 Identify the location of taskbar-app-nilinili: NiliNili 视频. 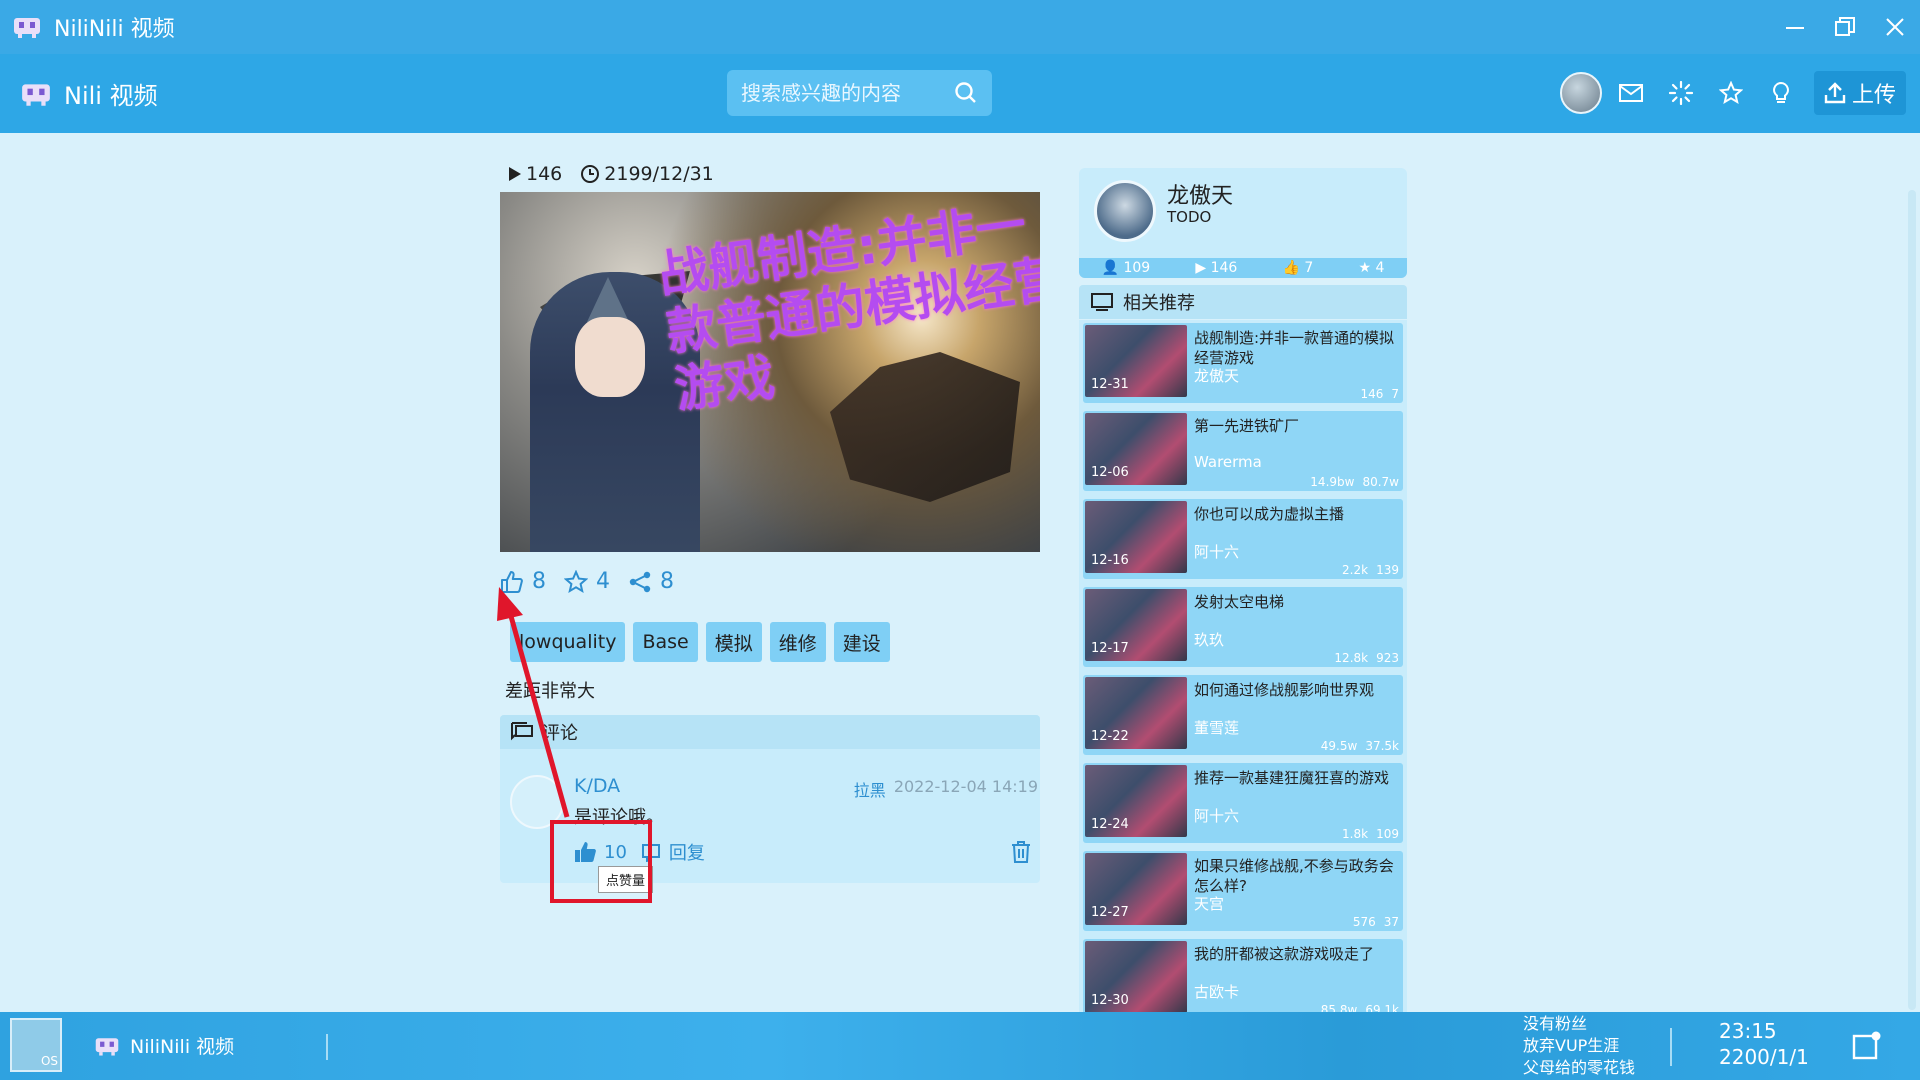
(164, 1045).